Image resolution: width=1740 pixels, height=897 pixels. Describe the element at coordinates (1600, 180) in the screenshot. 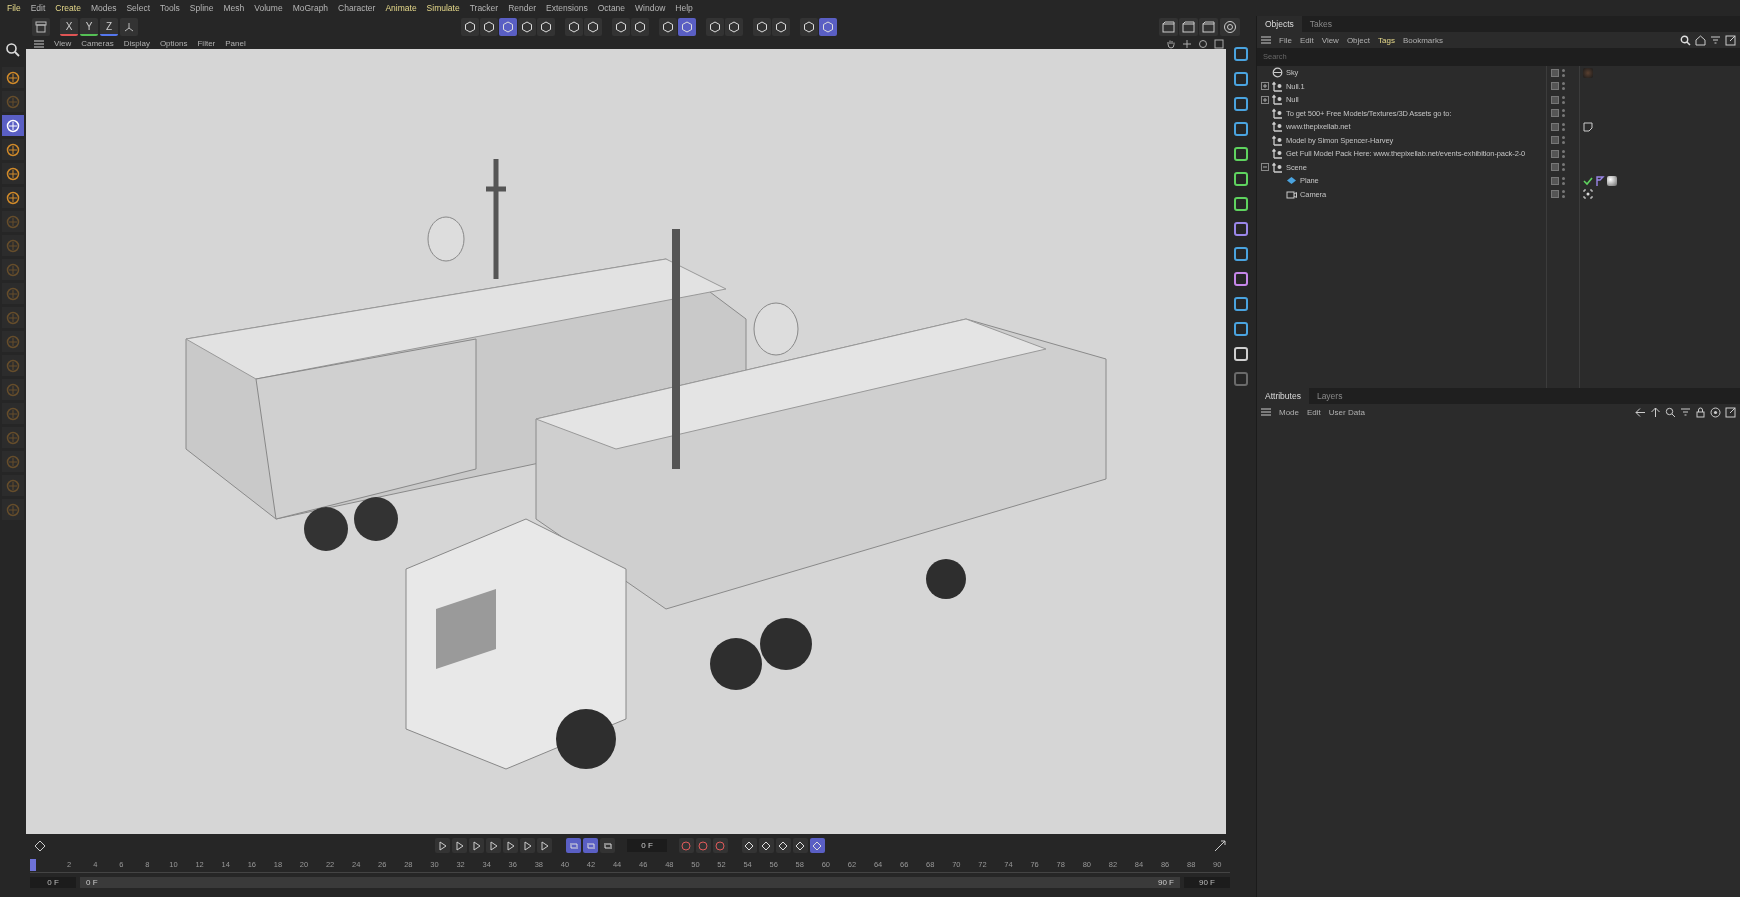

I see `phong-tag-icon` at that location.